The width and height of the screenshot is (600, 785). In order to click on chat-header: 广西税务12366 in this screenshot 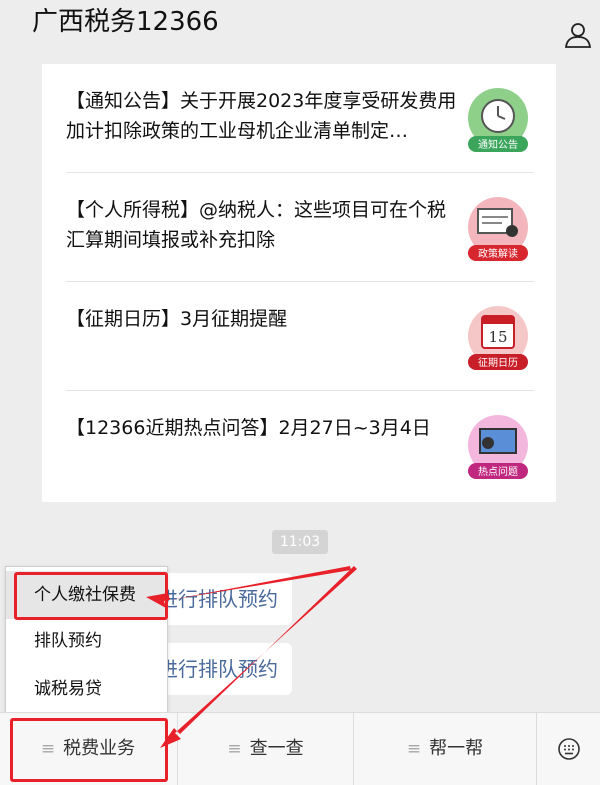, I will do `click(300, 30)`.